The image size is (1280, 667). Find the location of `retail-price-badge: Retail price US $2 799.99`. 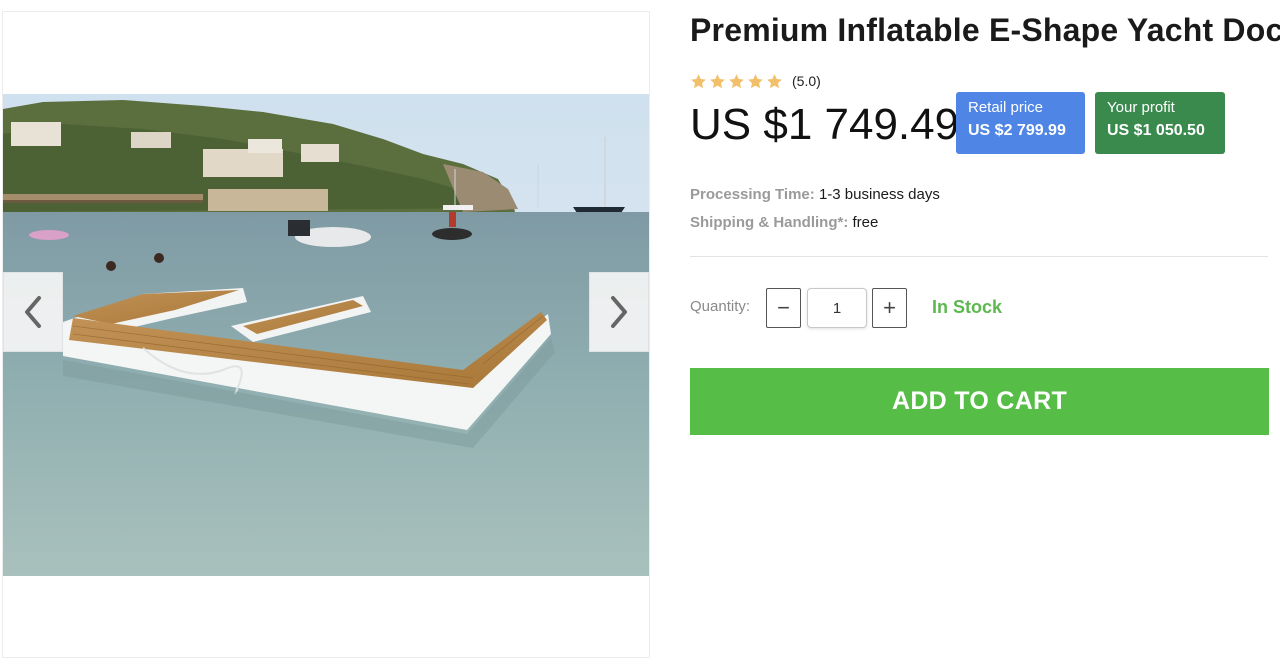

retail-price-badge: Retail price US $2 799.99 is located at coordinates (1020, 123).